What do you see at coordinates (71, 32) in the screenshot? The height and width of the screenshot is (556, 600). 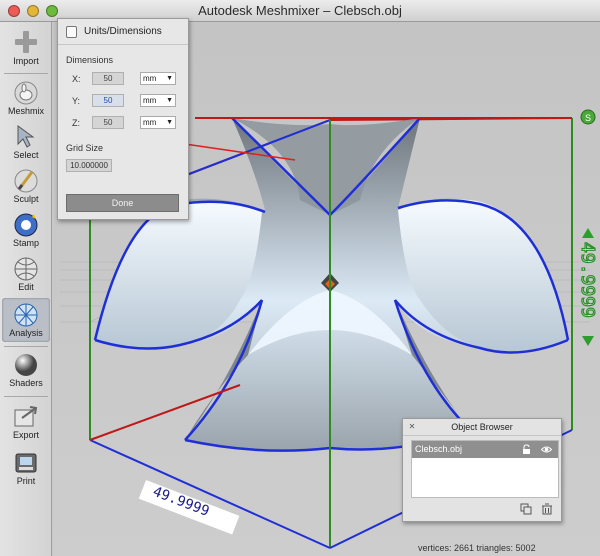 I see `panel-icon` at bounding box center [71, 32].